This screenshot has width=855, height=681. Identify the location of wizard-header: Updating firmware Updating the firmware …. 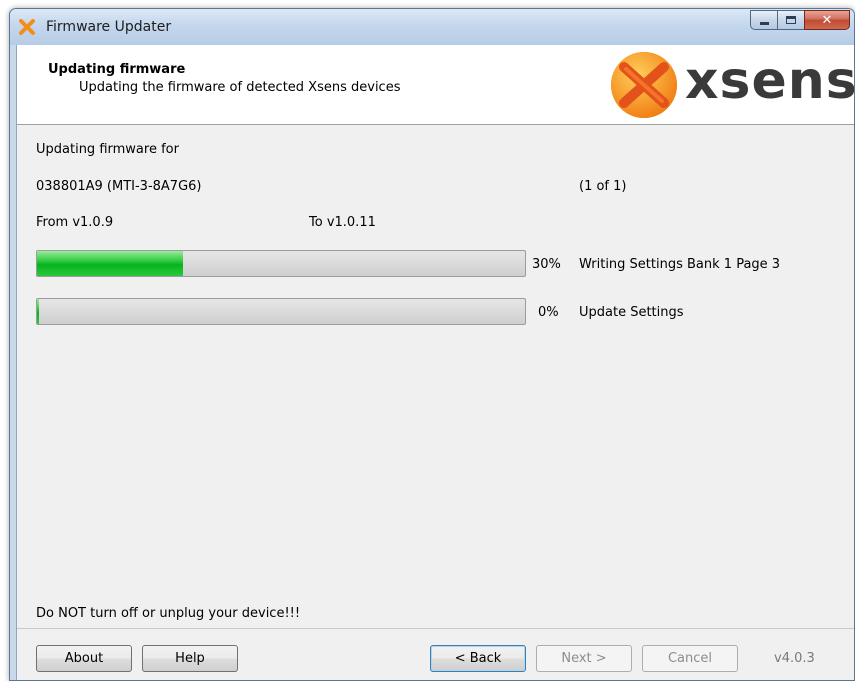
(435, 85).